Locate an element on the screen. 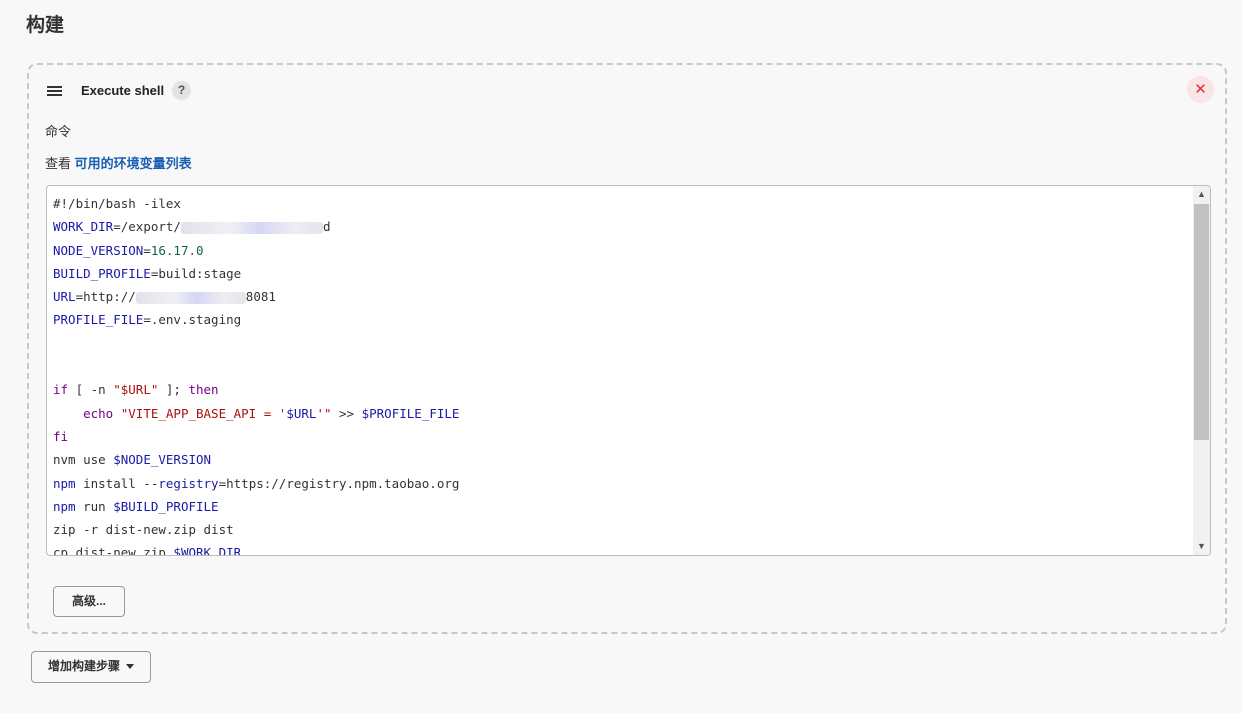  code-line: fi is located at coordinates (61, 436).